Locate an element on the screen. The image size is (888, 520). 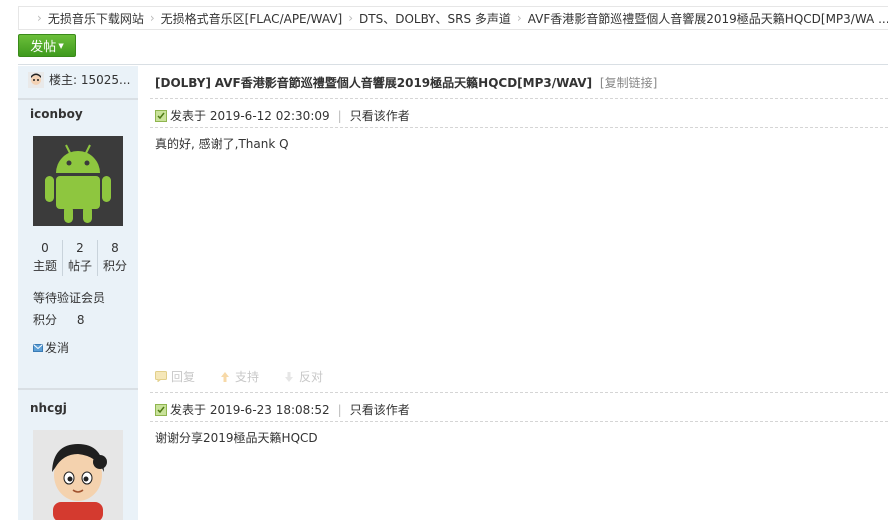
post-meta: 发表于 2019-6-12 02:30:09 | 只看该作者 is located at coordinates (282, 115).